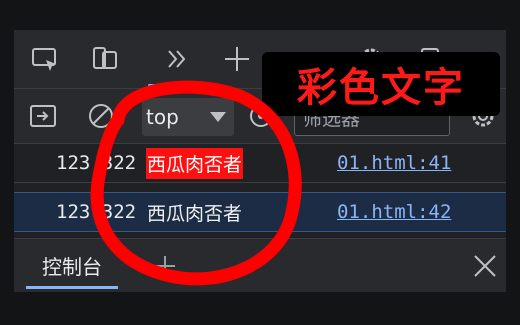 The width and height of the screenshot is (520, 325). Describe the element at coordinates (177, 59) in the screenshot. I see `more-panels-icon` at that location.